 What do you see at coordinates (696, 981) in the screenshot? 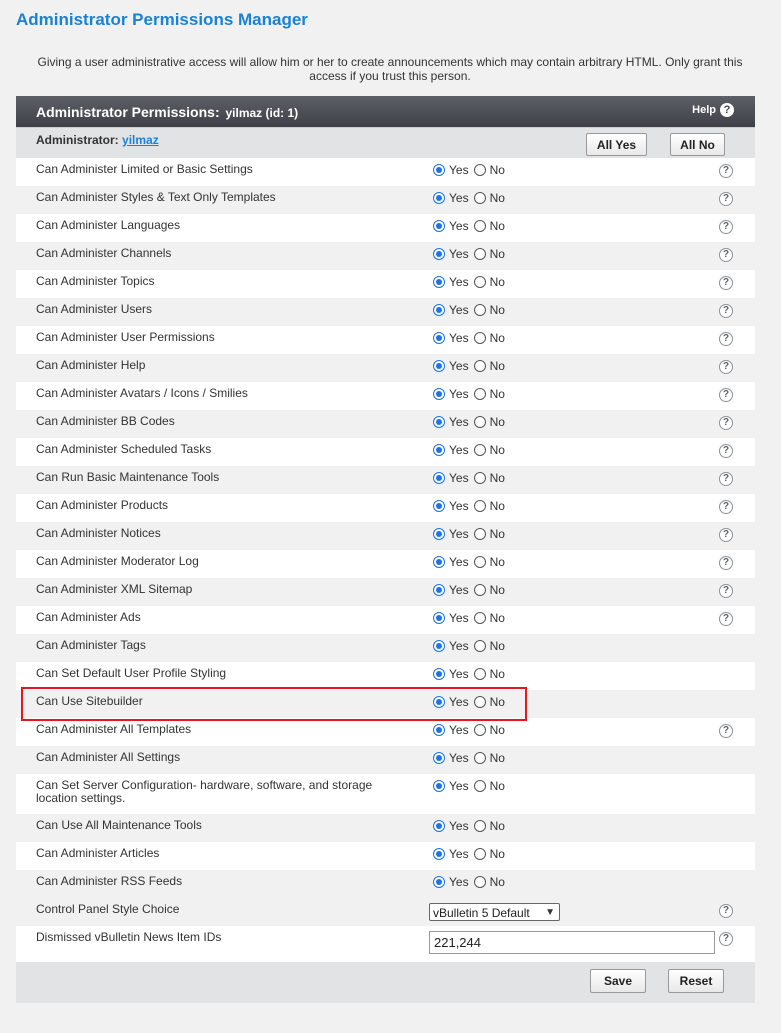
I see `reset-button: Reset` at bounding box center [696, 981].